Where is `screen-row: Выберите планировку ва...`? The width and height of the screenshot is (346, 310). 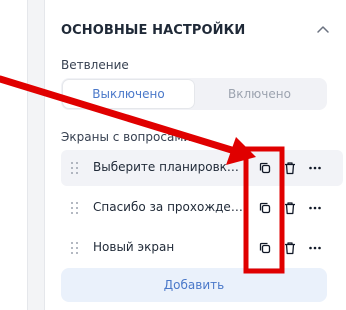
screen-row: Выберите планировку ва... is located at coordinates (202, 168).